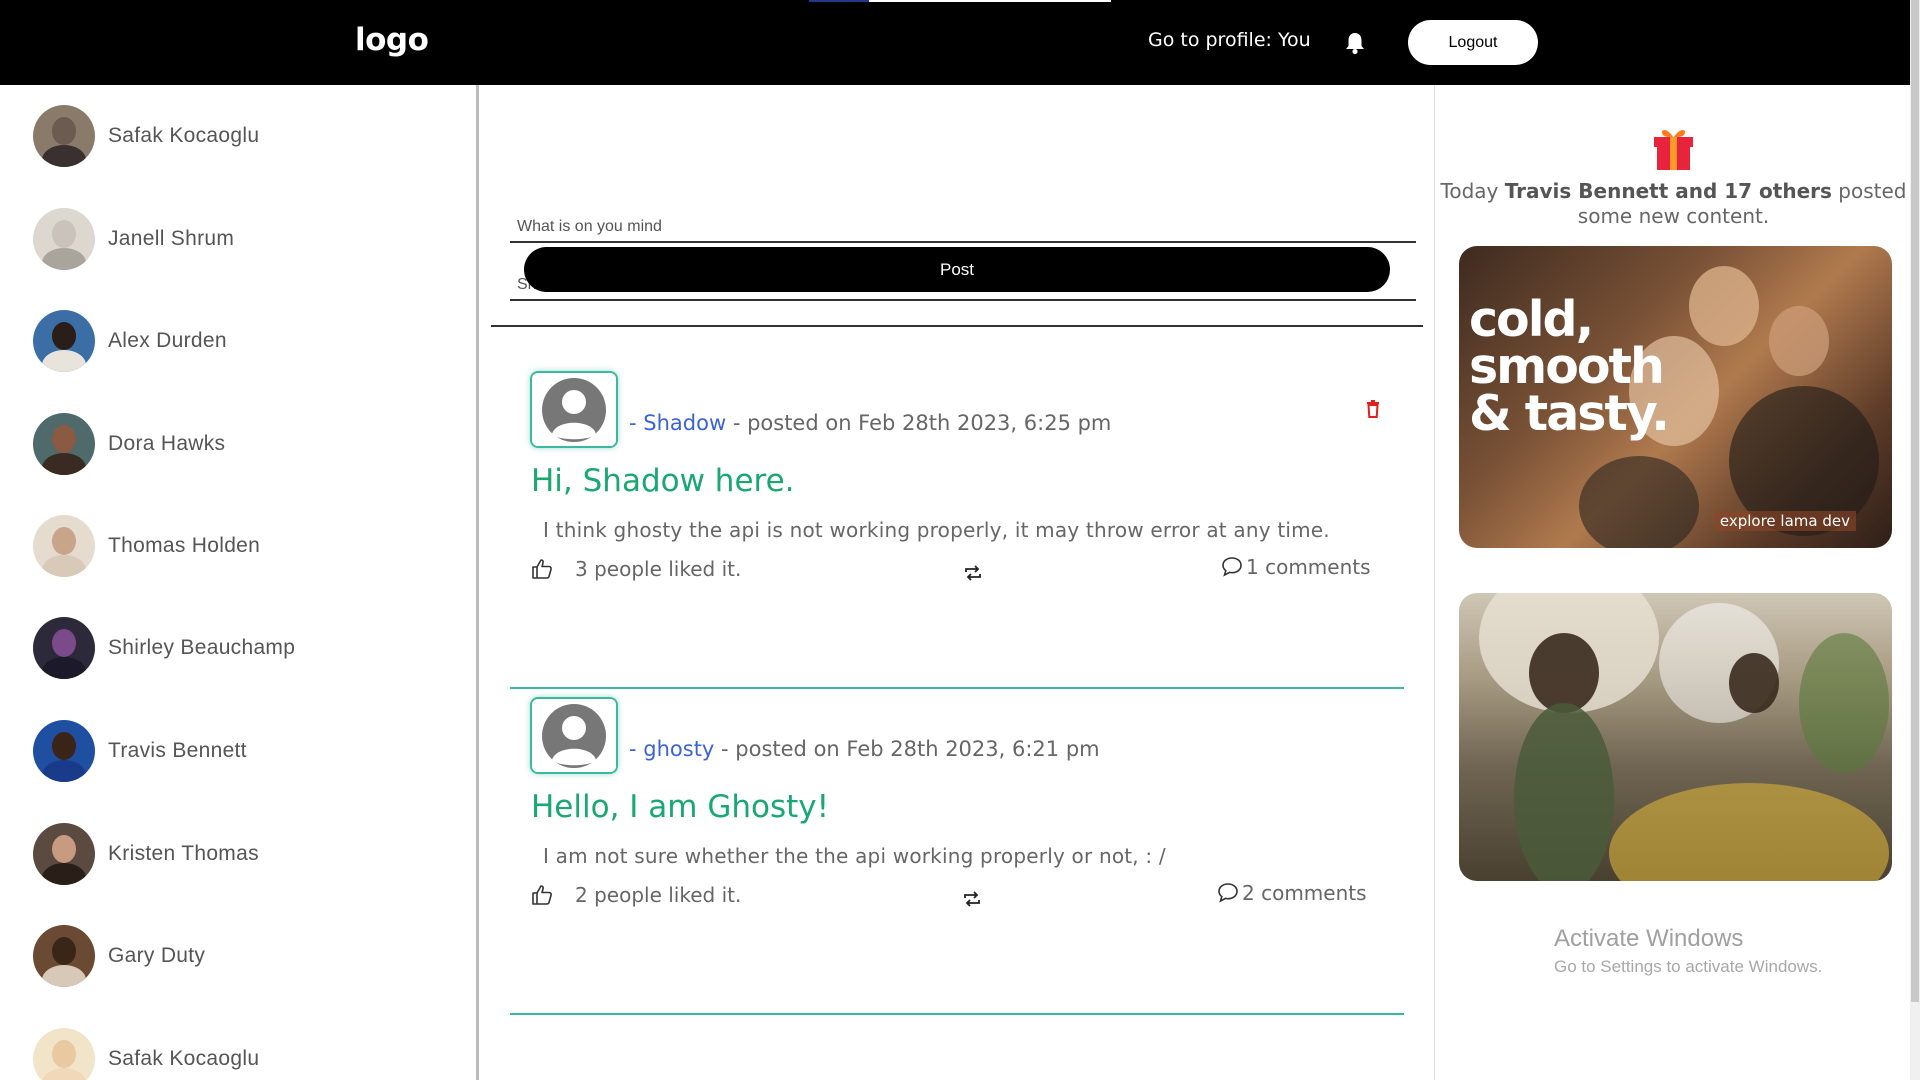 The image size is (1920, 1080). I want to click on post-date: - posted on Feb 28th 2023, 6:25 pm, so click(919, 423).